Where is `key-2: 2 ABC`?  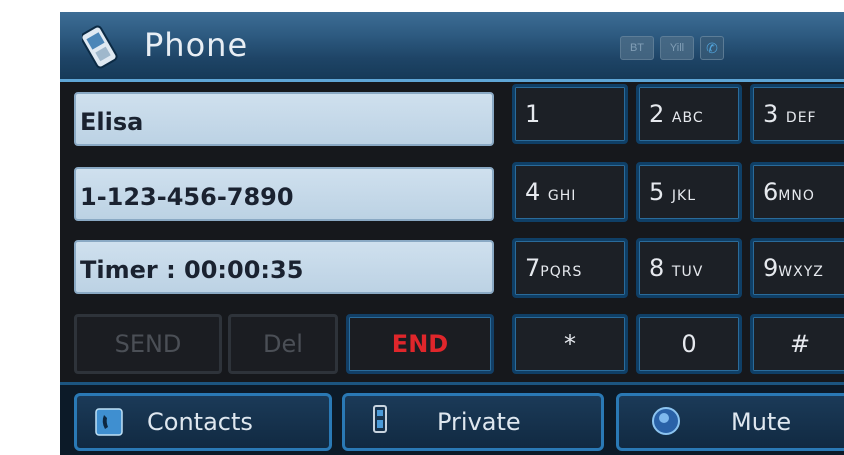 key-2: 2 ABC is located at coordinates (689, 114).